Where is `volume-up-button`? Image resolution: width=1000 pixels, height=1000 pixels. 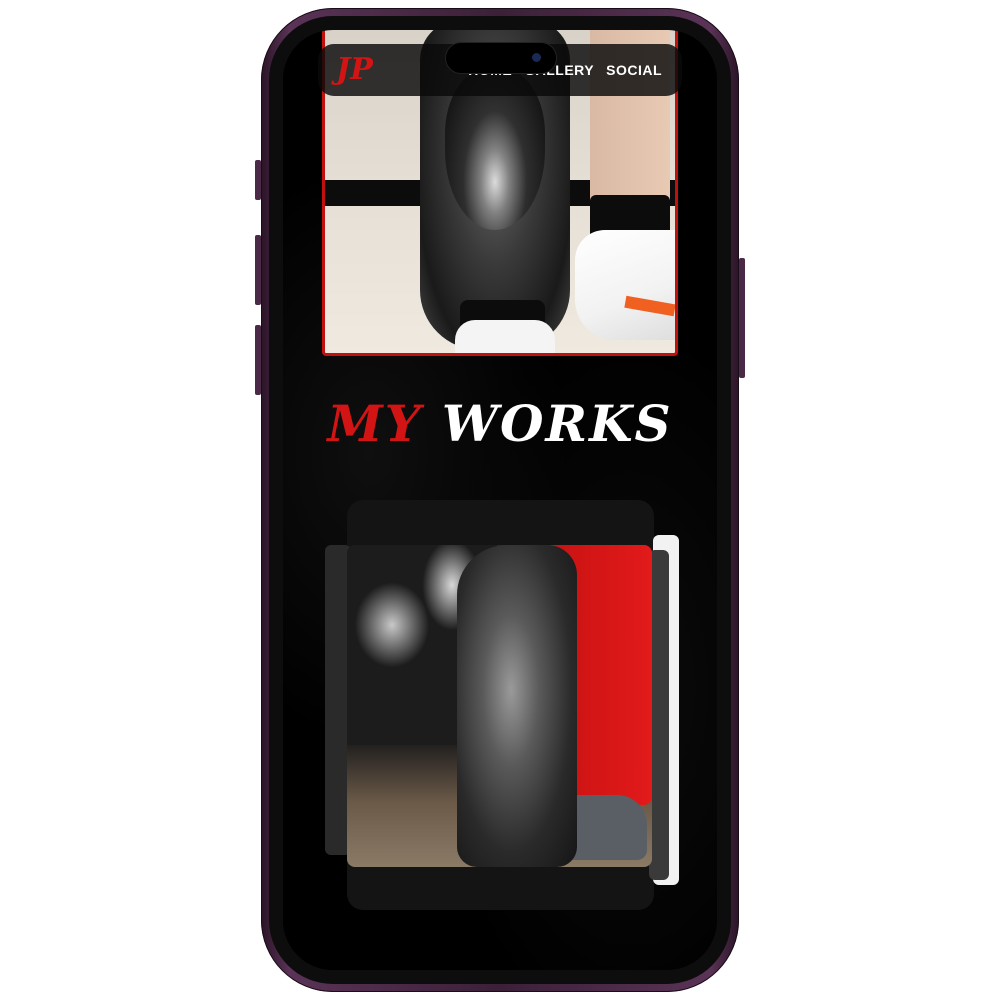
volume-up-button is located at coordinates (258, 270).